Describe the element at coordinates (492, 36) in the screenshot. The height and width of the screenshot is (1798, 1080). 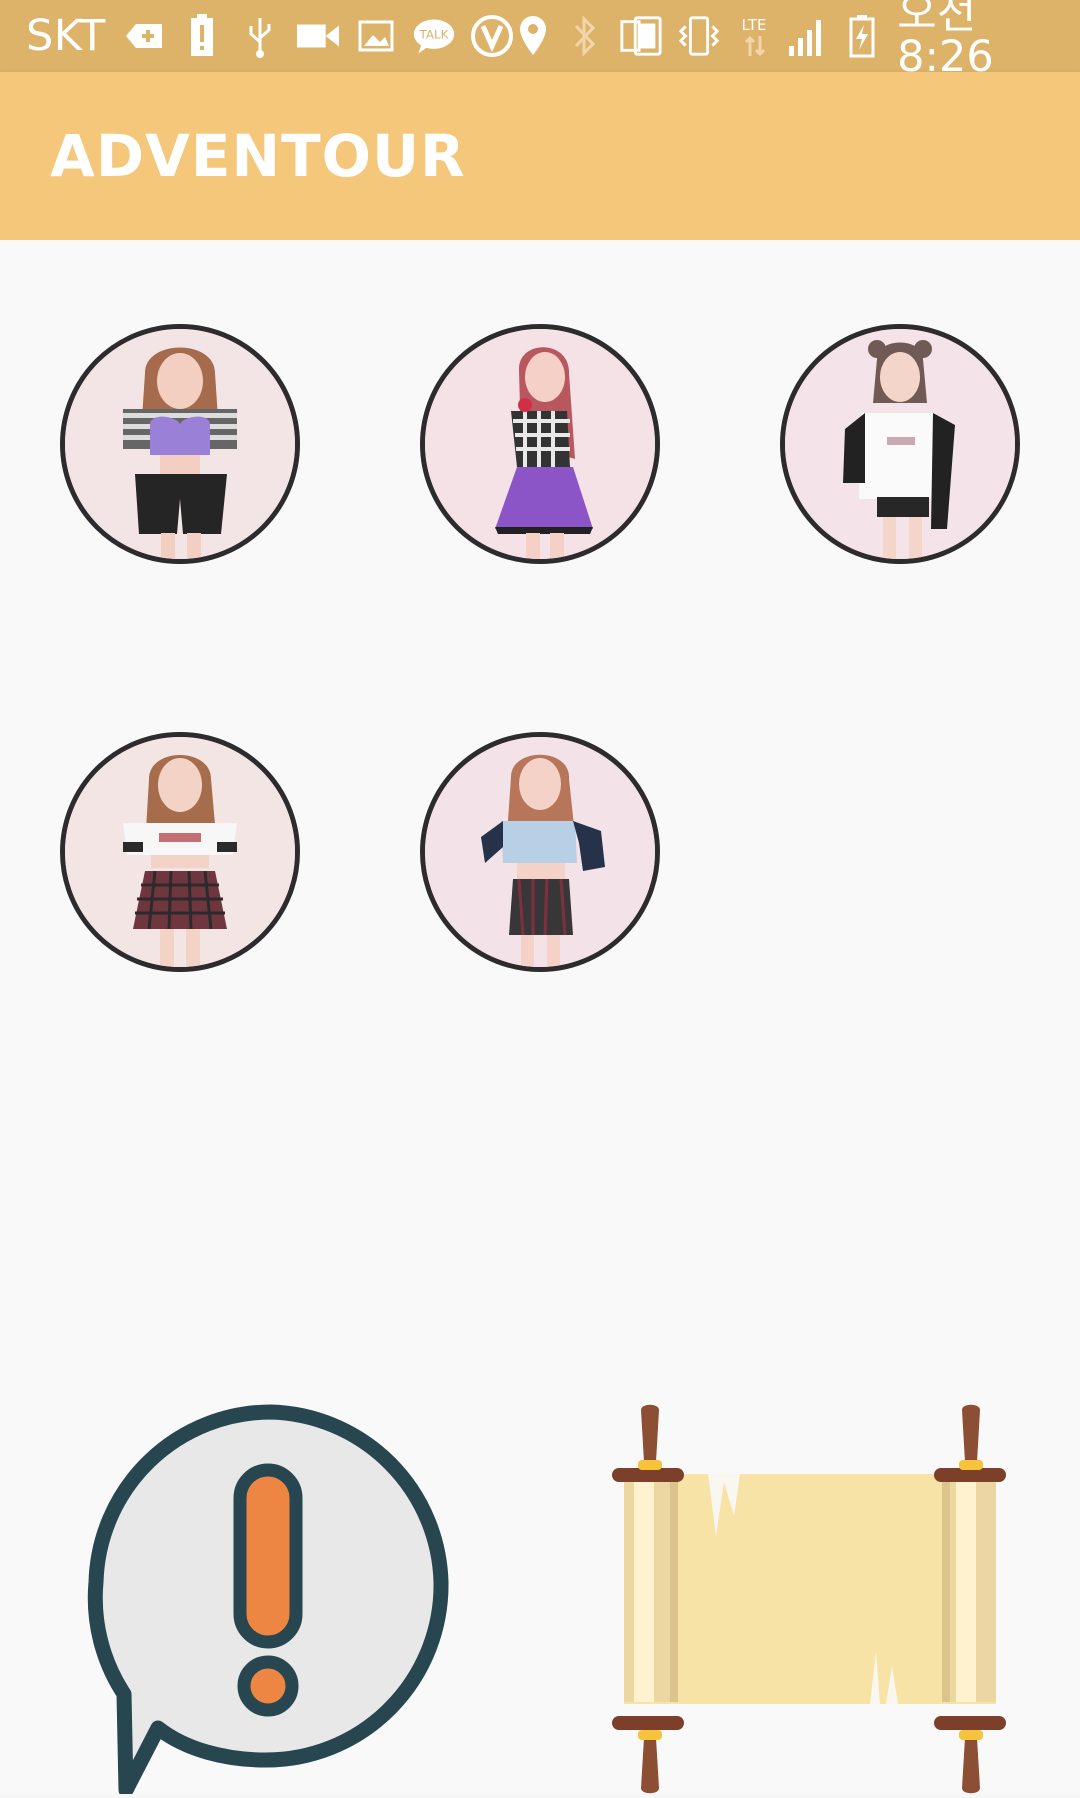
I see `v-app-icon` at that location.